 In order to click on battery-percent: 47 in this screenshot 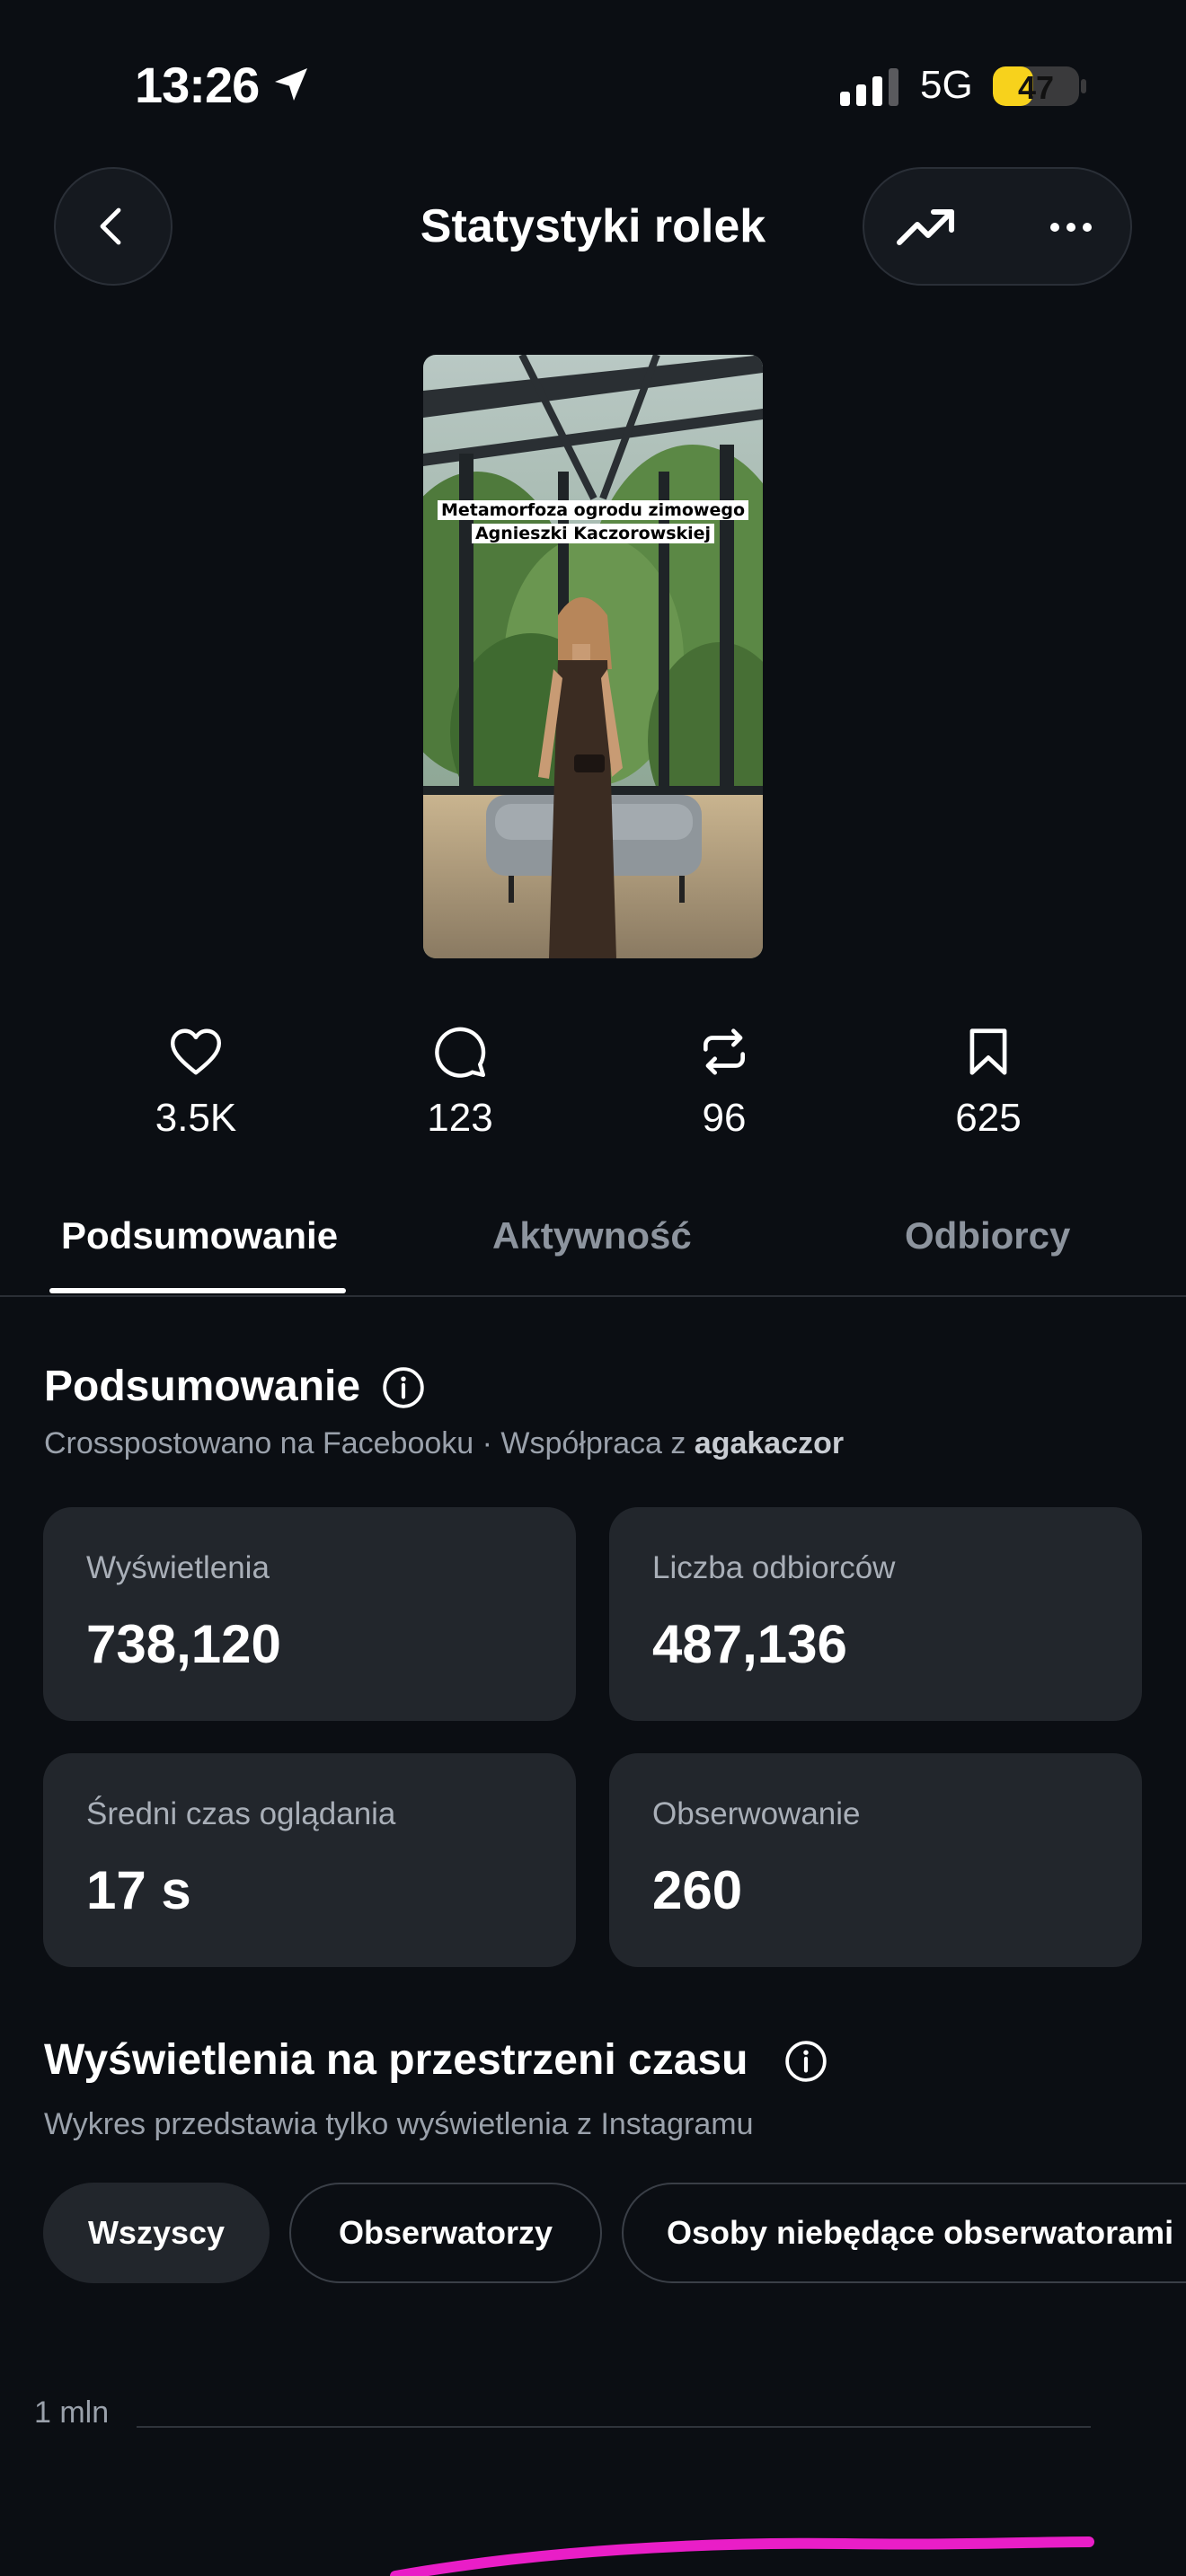, I will do `click(1036, 87)`.